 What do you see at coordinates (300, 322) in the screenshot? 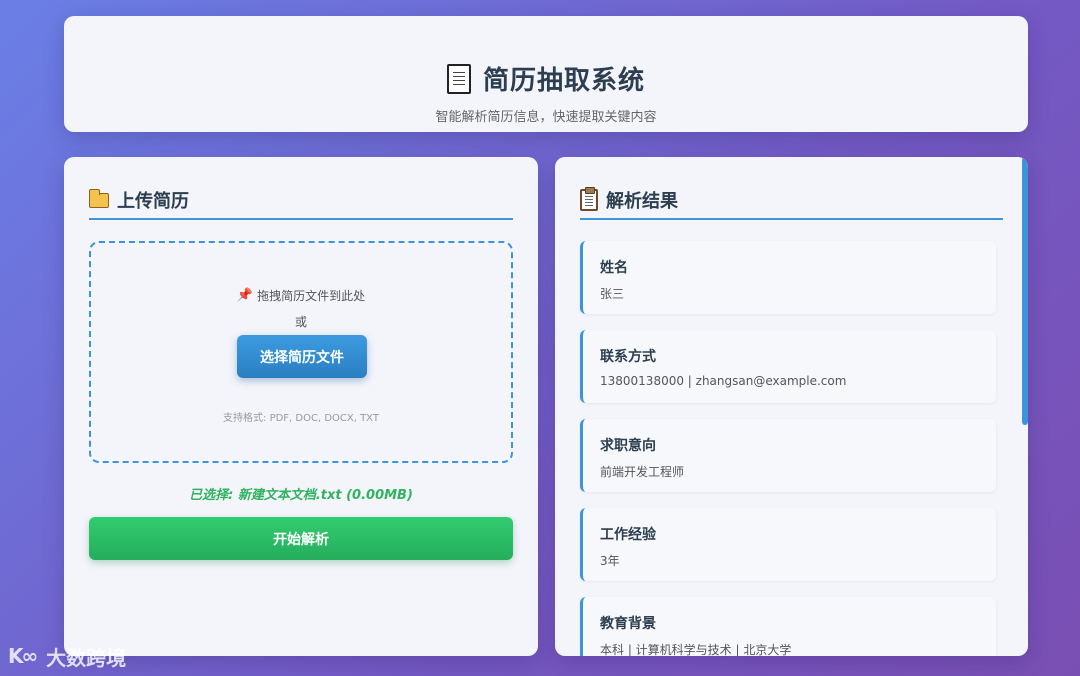
I see `or-text: 或` at bounding box center [300, 322].